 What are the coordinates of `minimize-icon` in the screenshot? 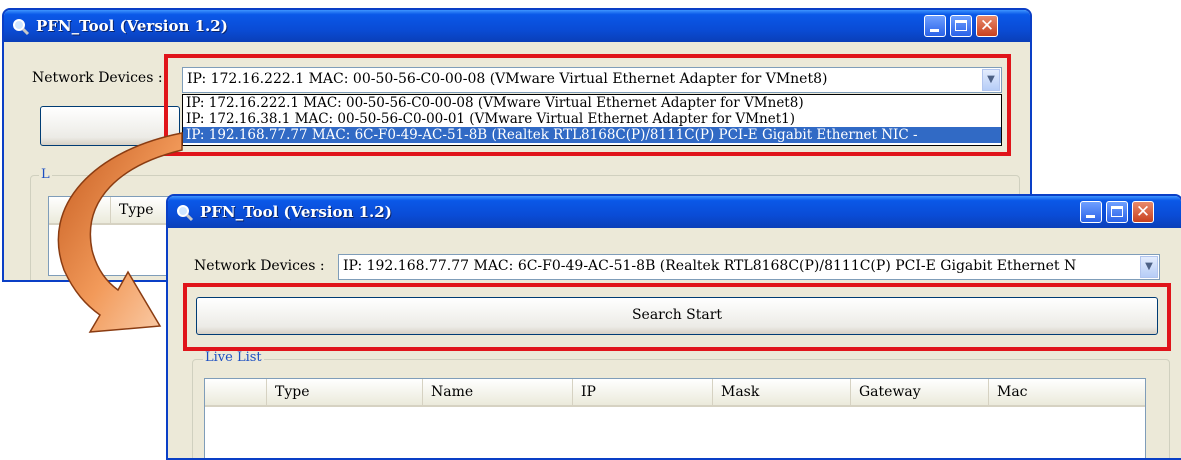 It's located at (1090, 216).